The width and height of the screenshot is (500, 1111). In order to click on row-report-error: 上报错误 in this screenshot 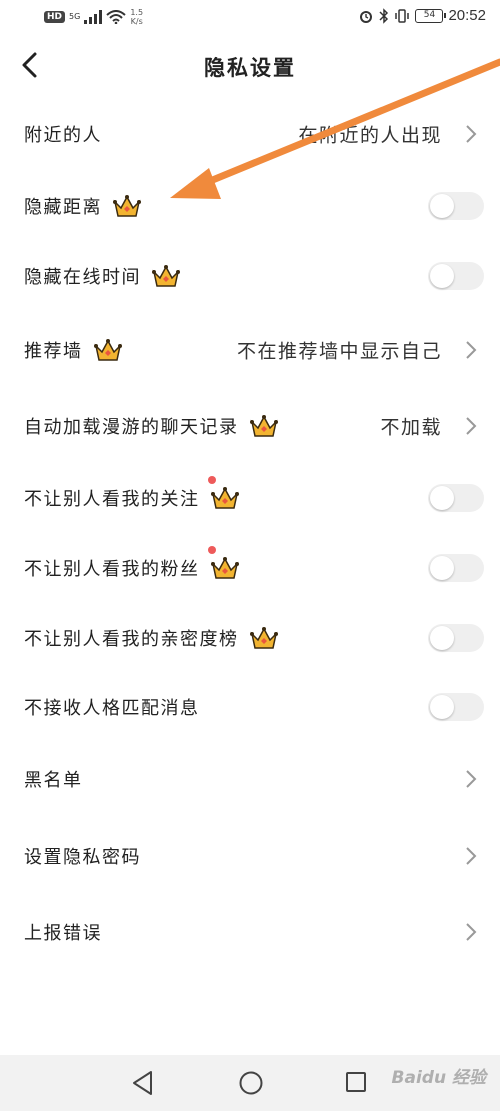, I will do `click(250, 932)`.